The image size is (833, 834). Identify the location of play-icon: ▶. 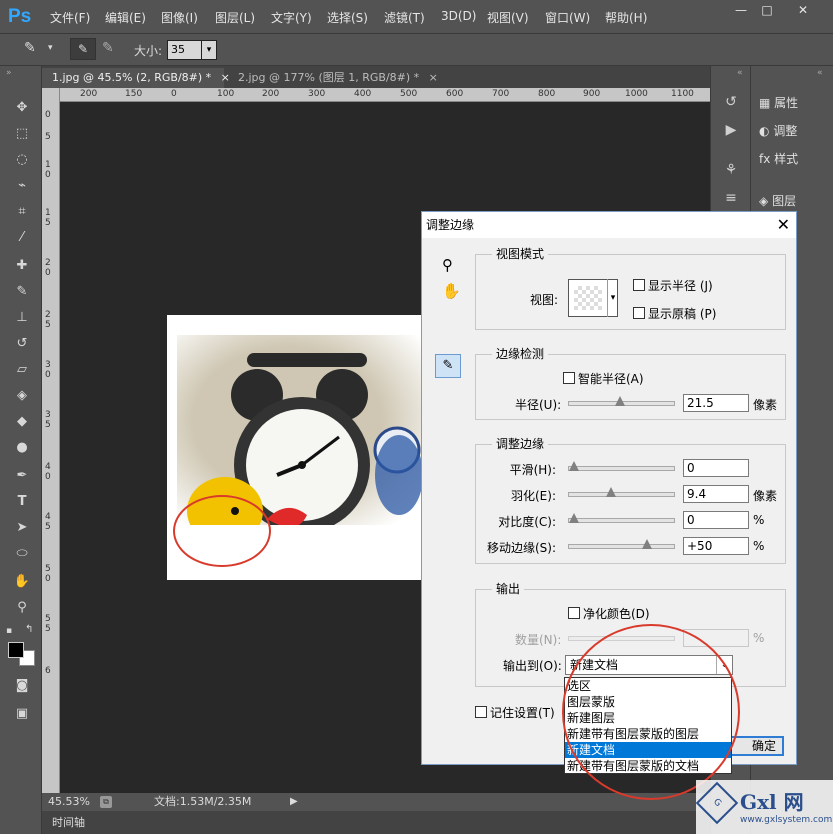
(294, 802).